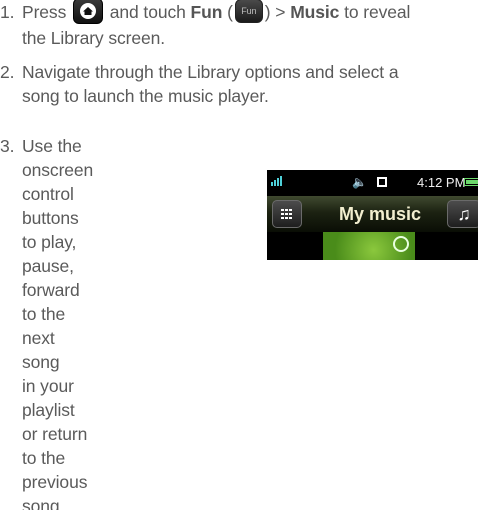  I want to click on home-key-icon, so click(88, 12).